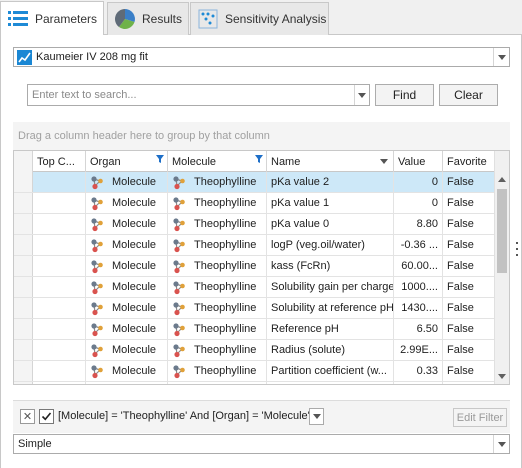  What do you see at coordinates (330, 161) in the screenshot?
I see `column-header-name: Name` at bounding box center [330, 161].